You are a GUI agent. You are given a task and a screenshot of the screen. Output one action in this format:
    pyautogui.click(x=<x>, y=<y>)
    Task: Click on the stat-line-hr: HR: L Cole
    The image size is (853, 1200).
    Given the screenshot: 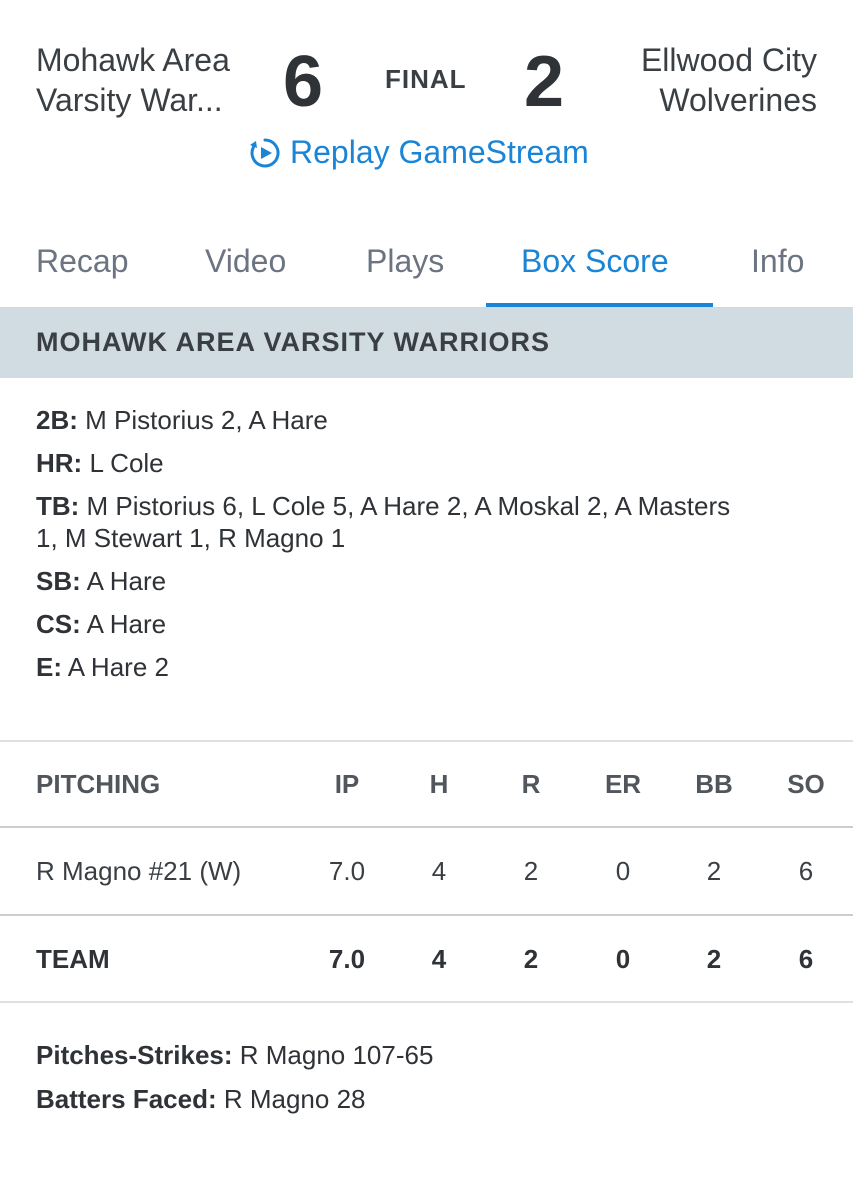 What is the action you would take?
    pyautogui.click(x=386, y=463)
    